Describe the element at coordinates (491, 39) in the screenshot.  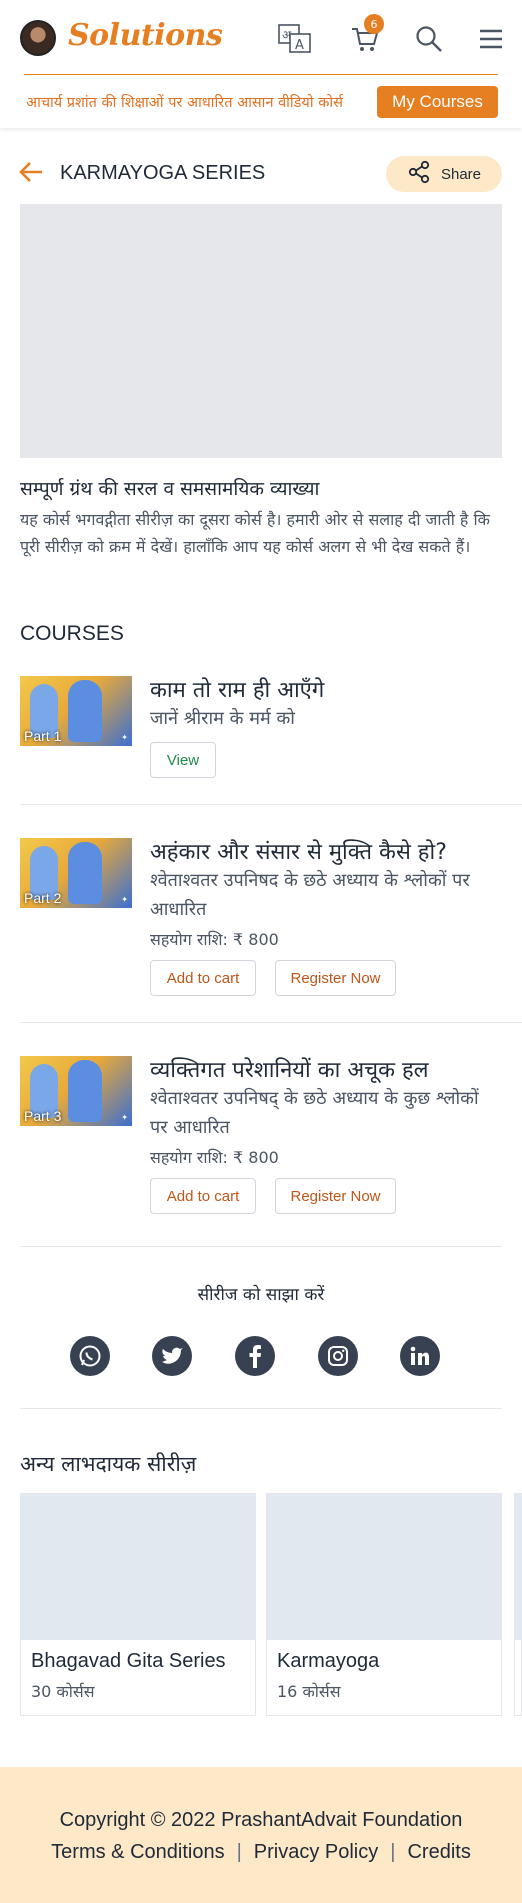
I see `menu-icon` at that location.